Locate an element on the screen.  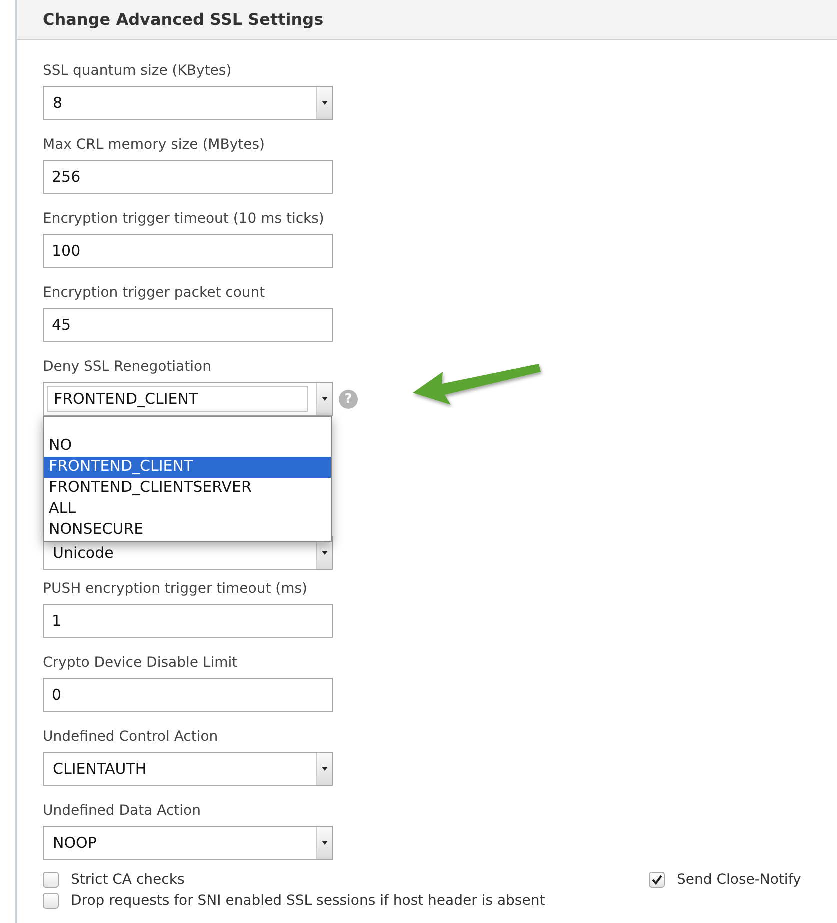
text-field: 256 is located at coordinates (188, 177).